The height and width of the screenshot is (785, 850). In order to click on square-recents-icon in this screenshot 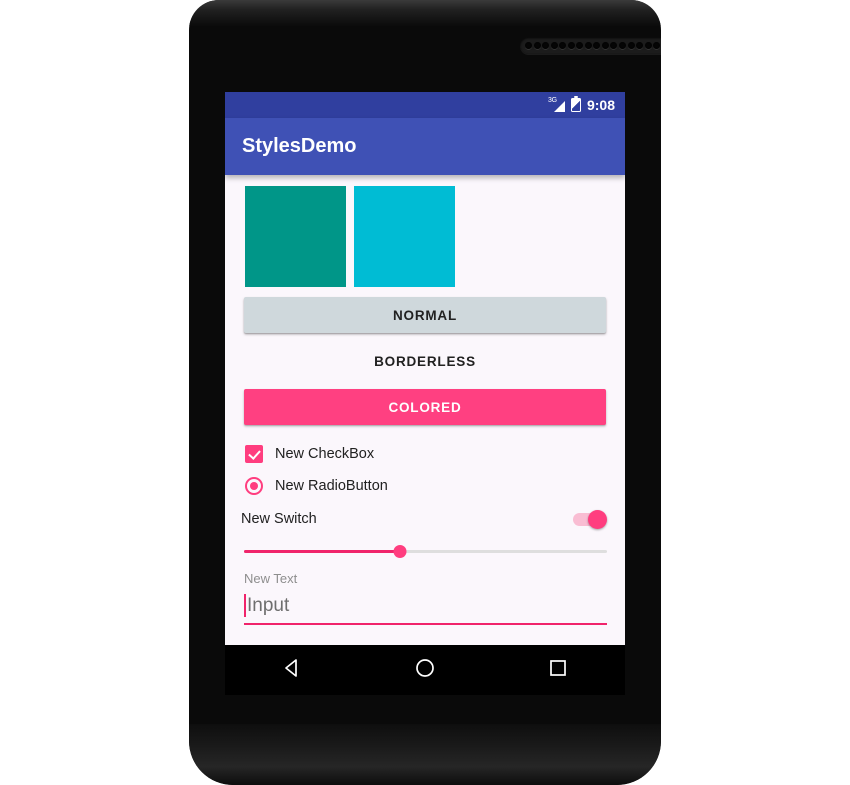, I will do `click(558, 667)`.